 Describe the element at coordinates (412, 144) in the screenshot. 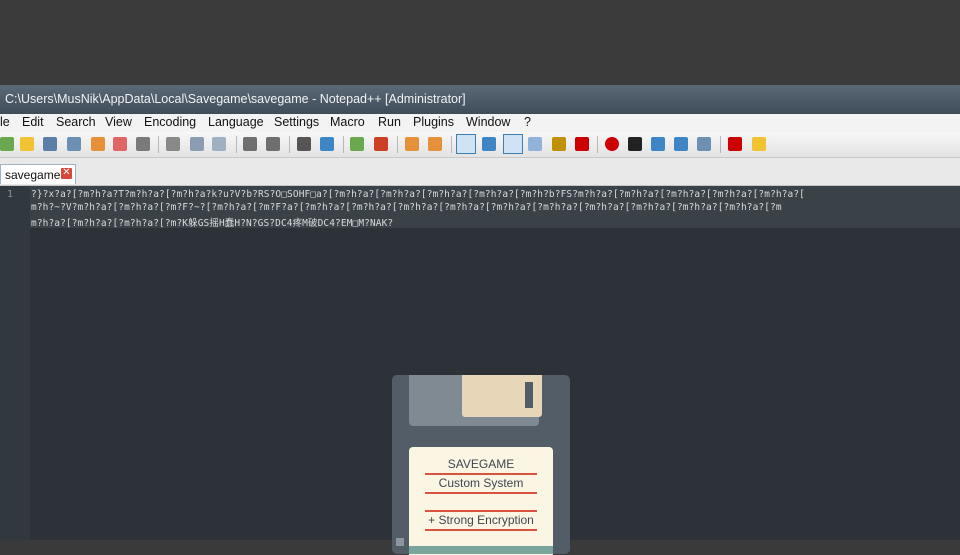

I see `sync-vertical-icon` at that location.